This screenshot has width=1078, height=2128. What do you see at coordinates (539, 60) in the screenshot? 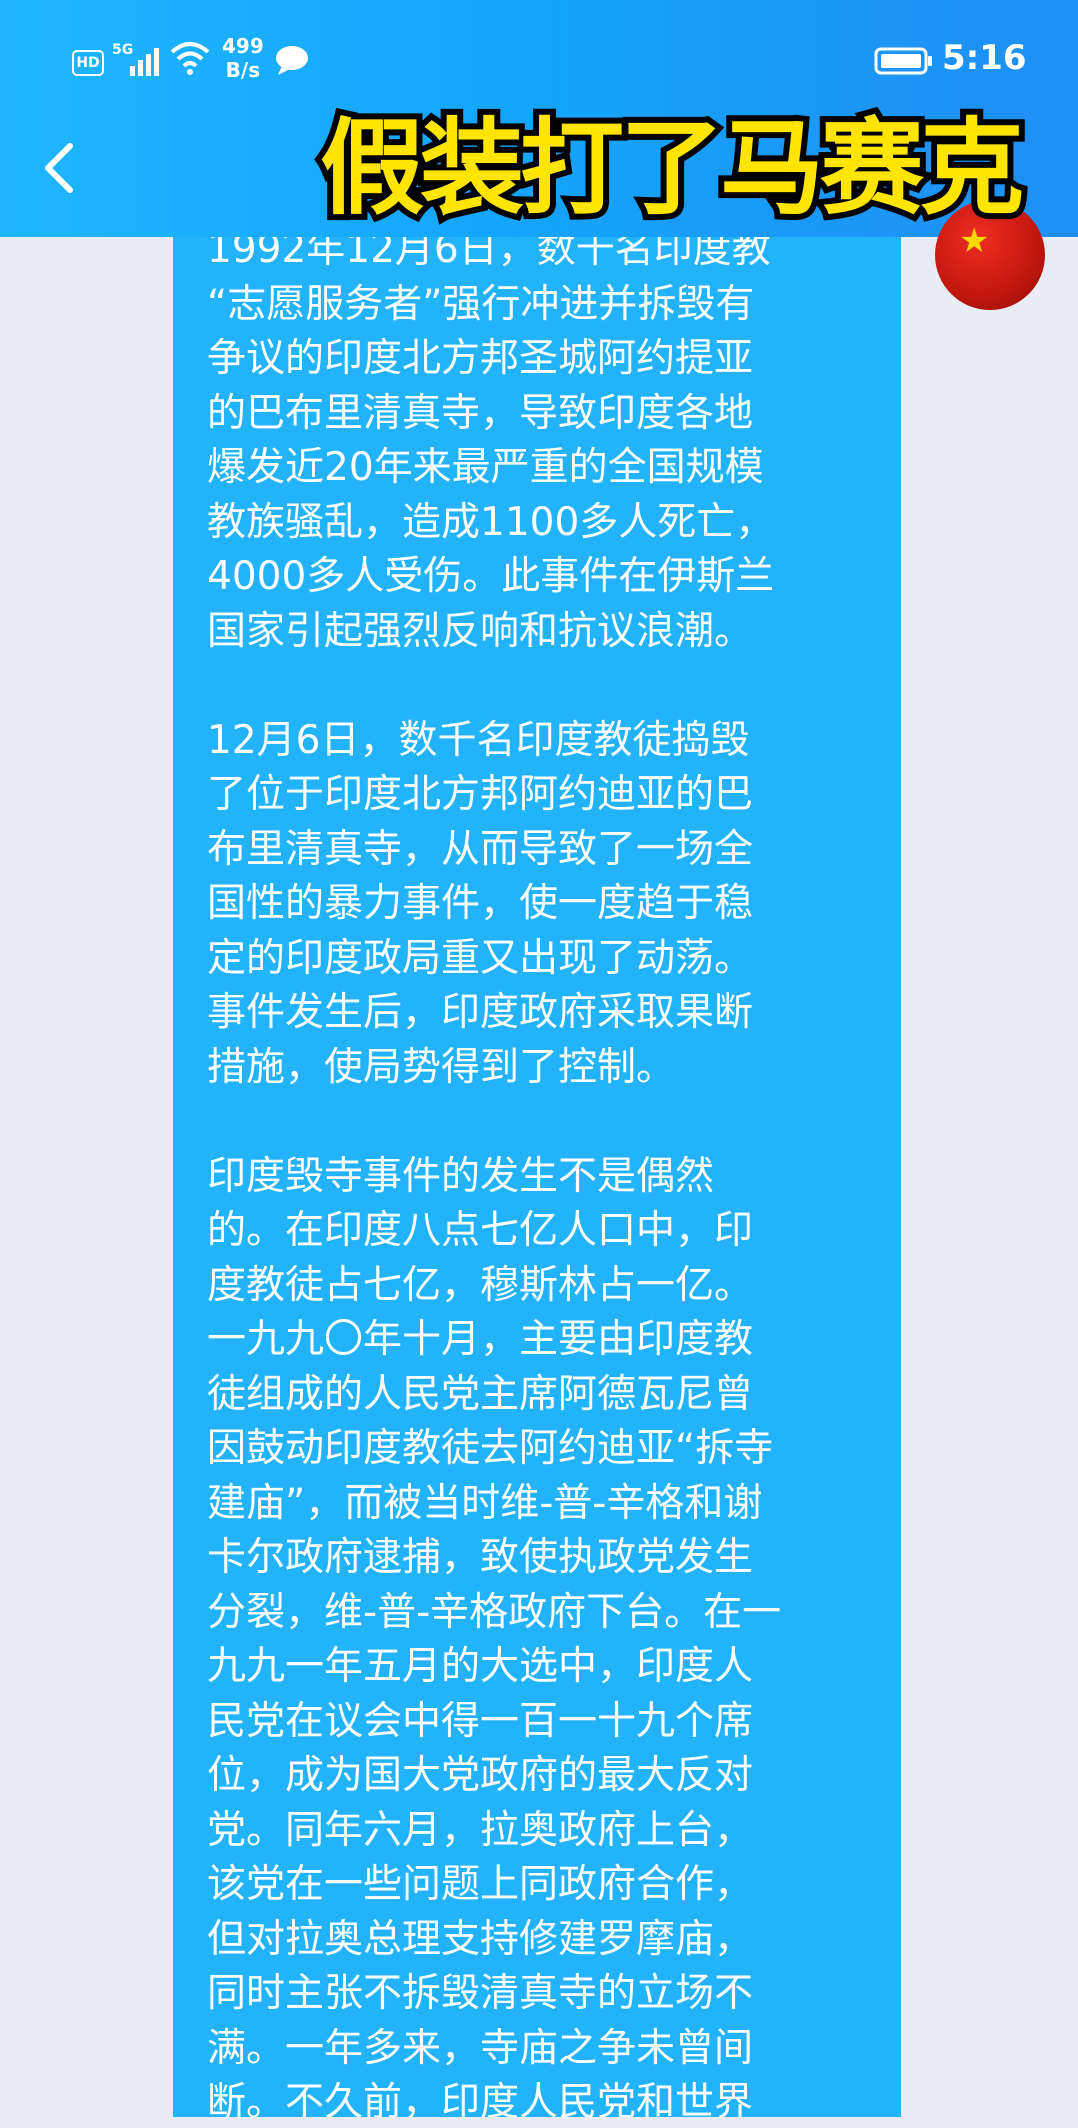
I see `status-bar: HD 5G 499 B/s 5:16` at bounding box center [539, 60].